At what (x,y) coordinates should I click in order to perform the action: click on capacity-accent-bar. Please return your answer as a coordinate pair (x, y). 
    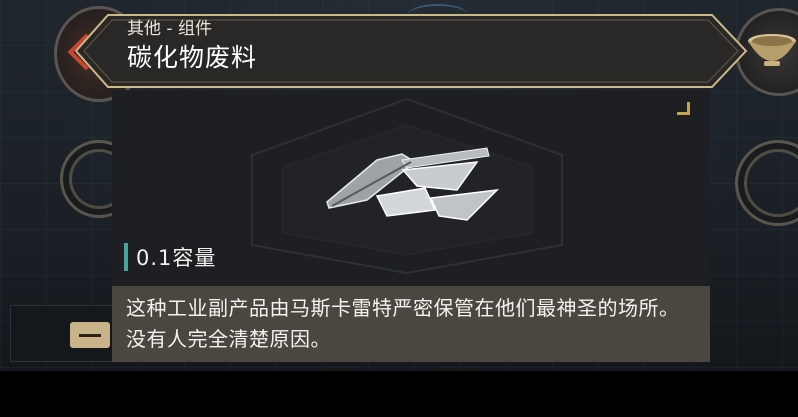
    Looking at the image, I should click on (126, 257).